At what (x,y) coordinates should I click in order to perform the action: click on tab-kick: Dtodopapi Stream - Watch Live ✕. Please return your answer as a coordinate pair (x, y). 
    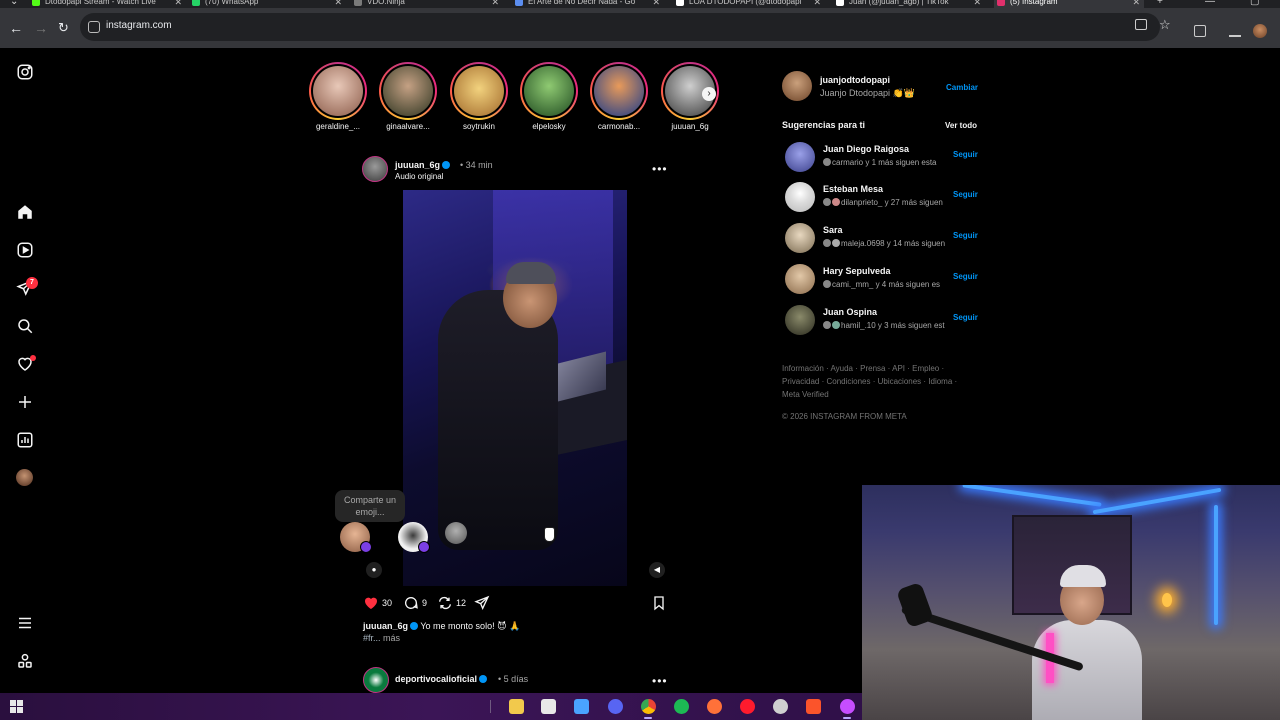
    Looking at the image, I should click on (107, 4).